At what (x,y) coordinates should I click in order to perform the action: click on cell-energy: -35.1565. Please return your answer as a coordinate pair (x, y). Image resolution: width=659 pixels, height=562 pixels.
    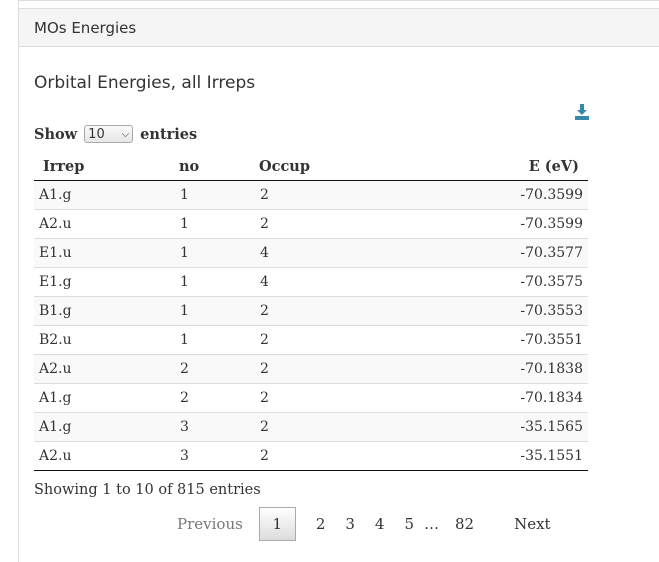
    Looking at the image, I should click on (495, 427).